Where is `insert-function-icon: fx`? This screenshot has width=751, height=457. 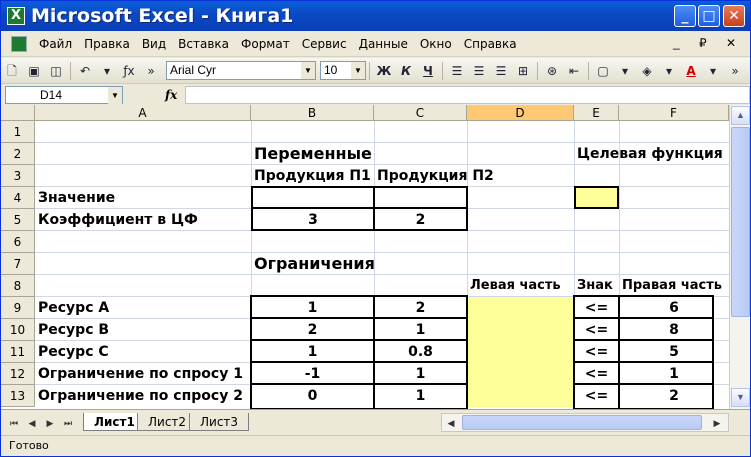 insert-function-icon: fx is located at coordinates (171, 95).